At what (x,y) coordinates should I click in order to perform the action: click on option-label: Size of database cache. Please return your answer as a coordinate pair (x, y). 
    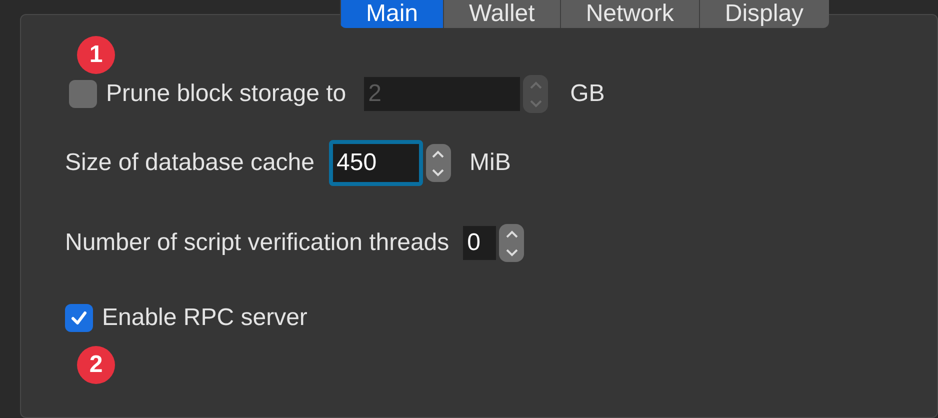
    Looking at the image, I should click on (190, 163).